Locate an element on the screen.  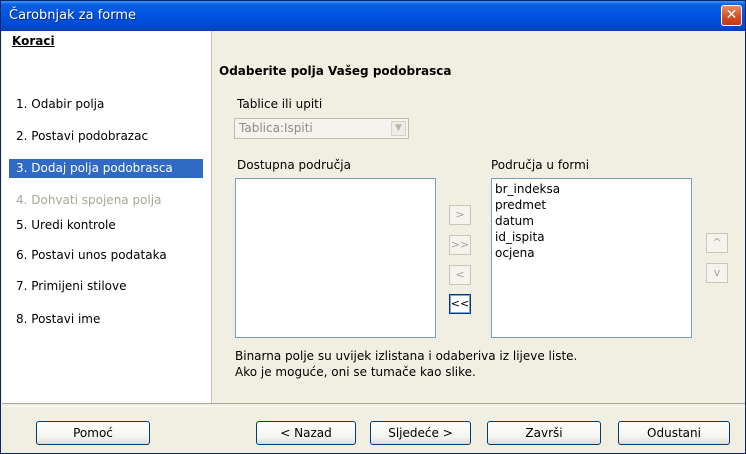
tables-label: Tablice ili upiti is located at coordinates (280, 104).